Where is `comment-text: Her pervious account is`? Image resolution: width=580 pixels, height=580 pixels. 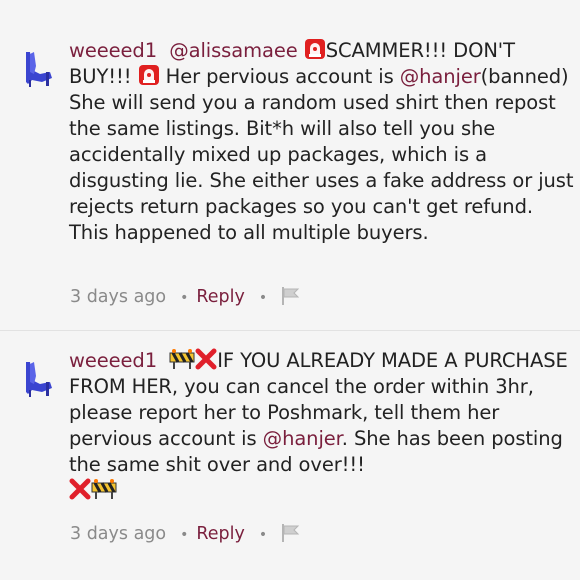
comment-text: Her pervious account is is located at coordinates (279, 76).